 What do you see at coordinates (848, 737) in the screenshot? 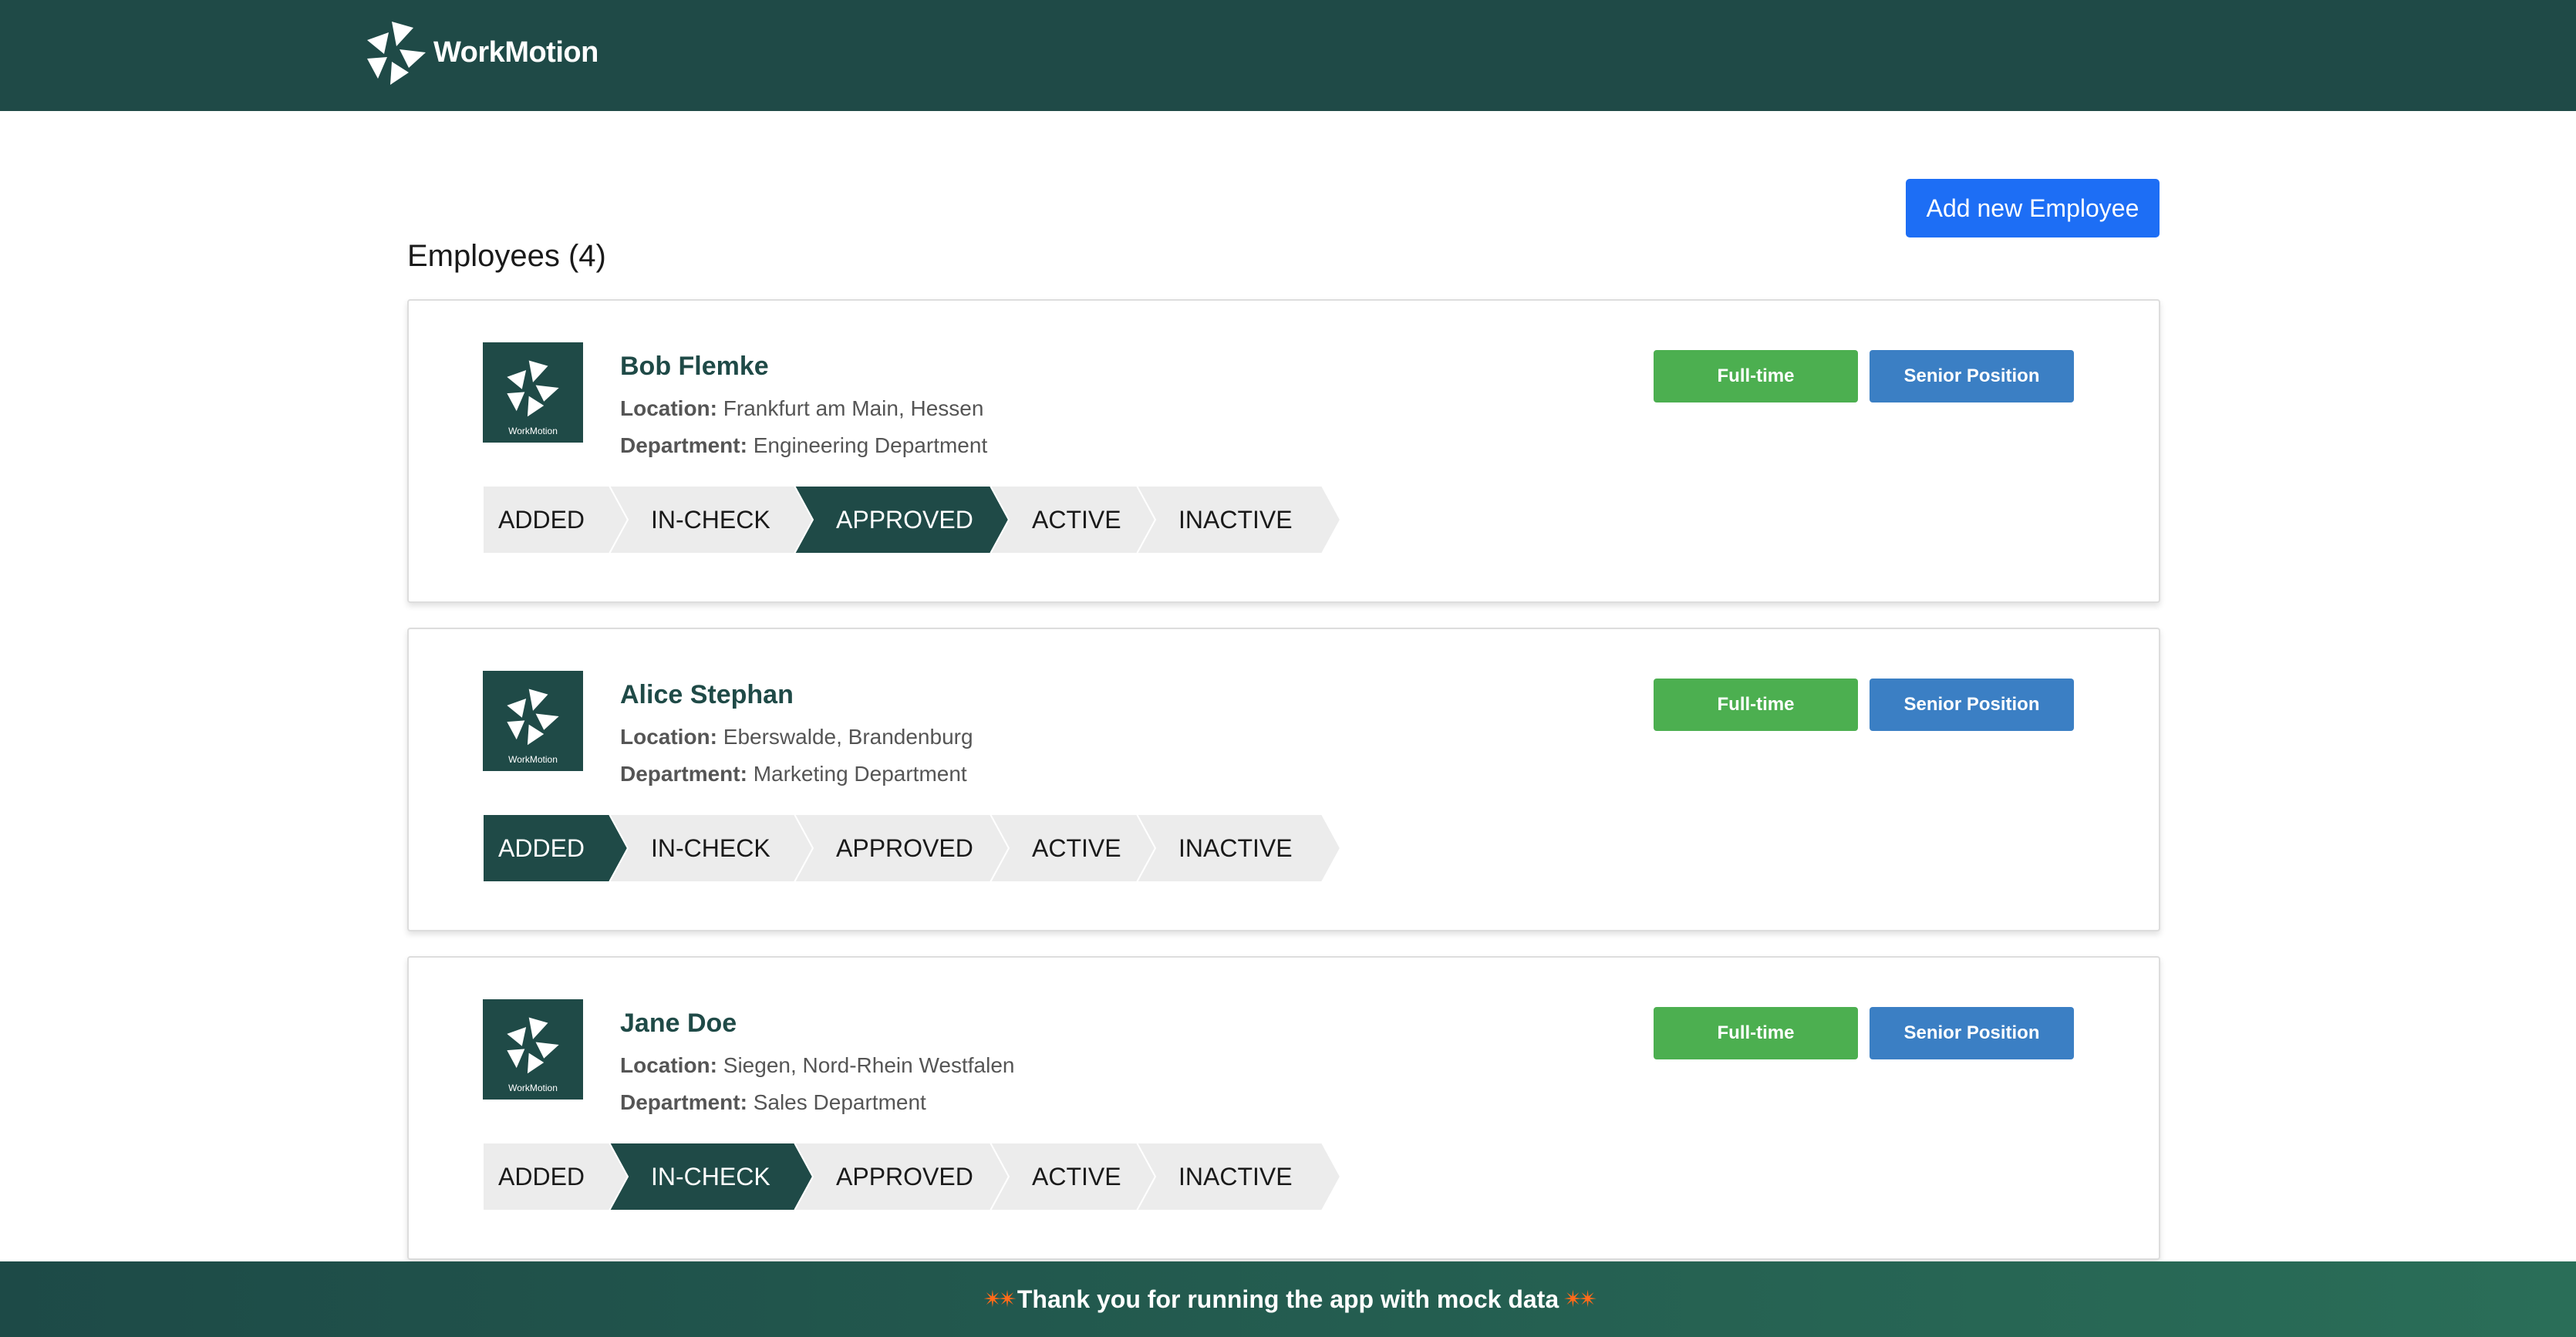
I see `location-value: Eberswalde, Brandenburg` at bounding box center [848, 737].